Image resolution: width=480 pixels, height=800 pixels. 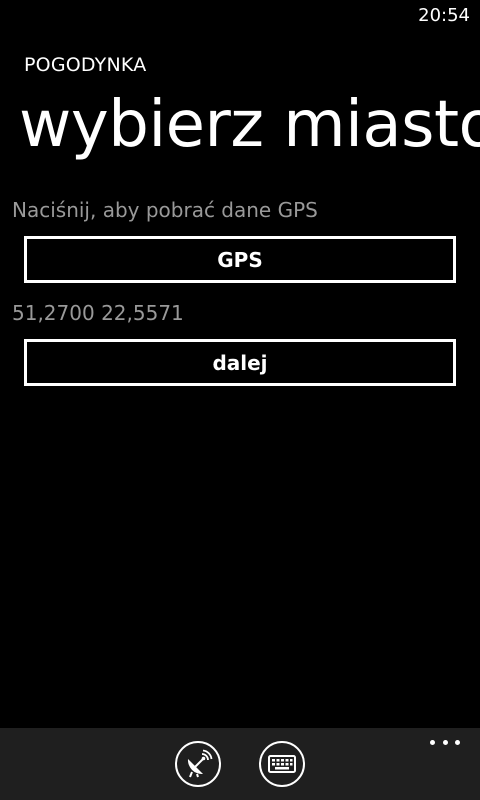 What do you see at coordinates (240, 16) in the screenshot?
I see `status-bar: 20:54` at bounding box center [240, 16].